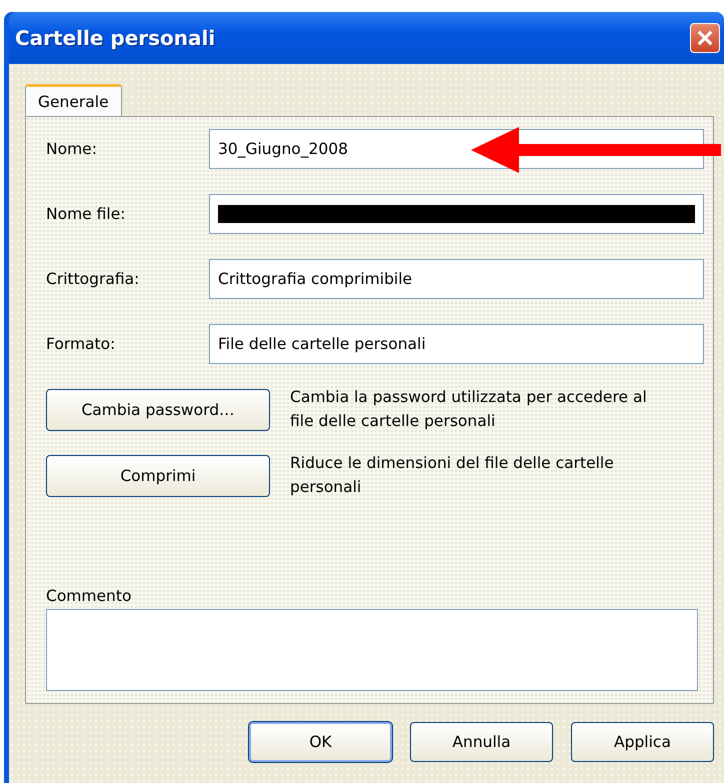 Image resolution: width=724 pixels, height=783 pixels. I want to click on action-button: Comprimi, so click(158, 476).